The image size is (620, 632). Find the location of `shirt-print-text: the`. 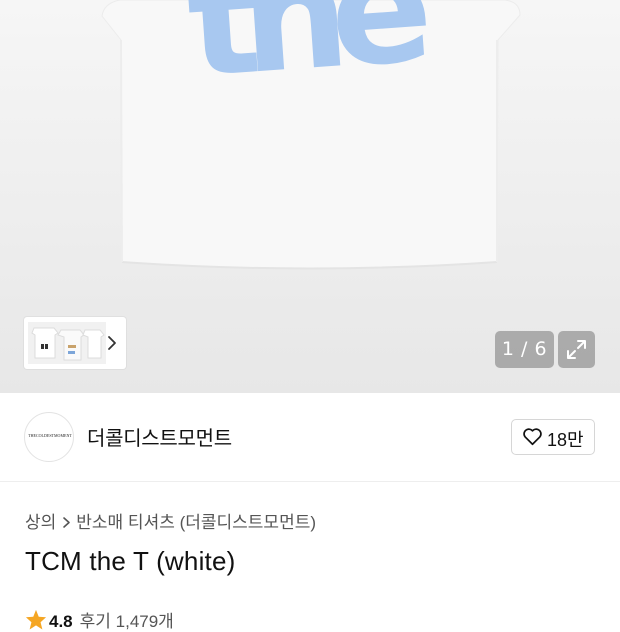

shirt-print-text: the is located at coordinates (315, 71).